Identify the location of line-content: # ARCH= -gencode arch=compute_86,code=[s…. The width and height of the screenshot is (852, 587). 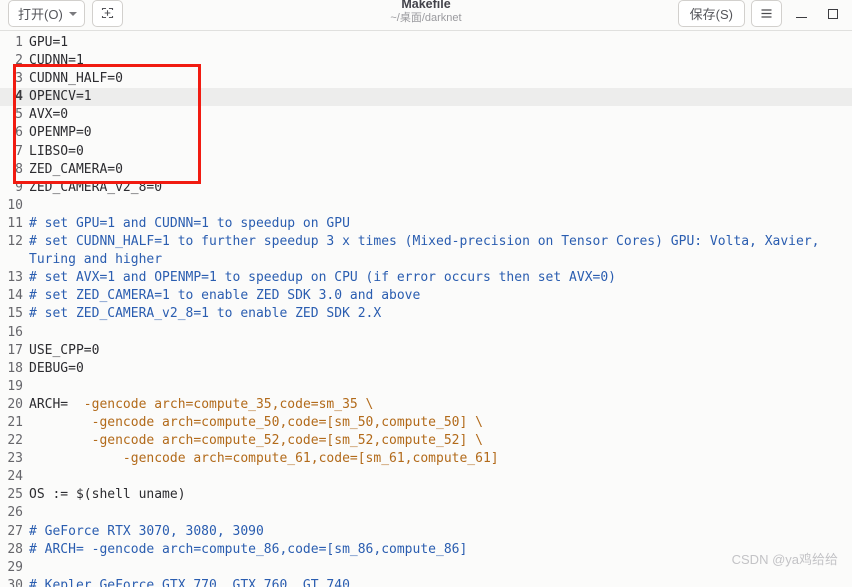
(439, 550).